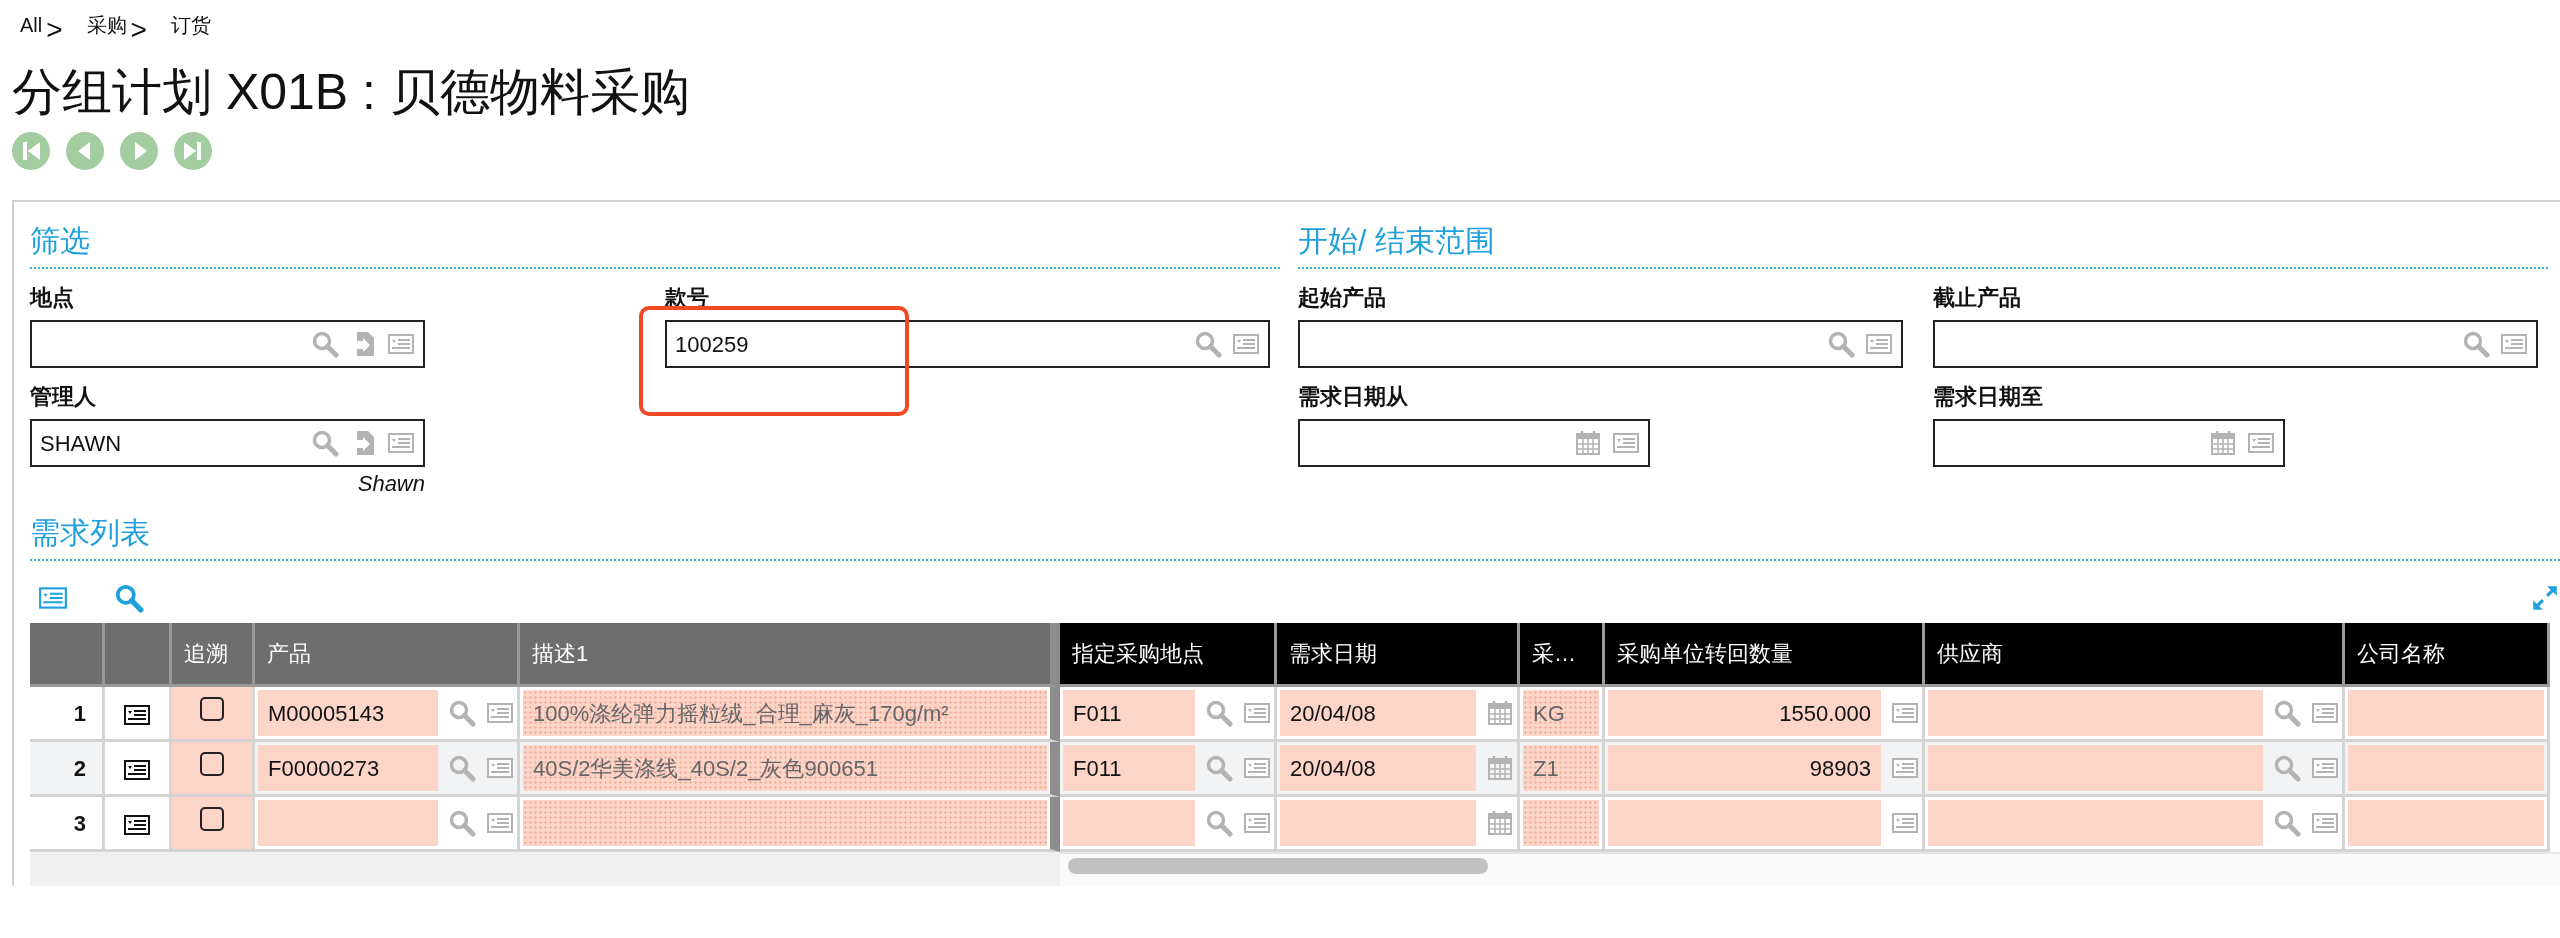 The image size is (2560, 938). I want to click on readonly-field: Z1, so click(1561, 768).